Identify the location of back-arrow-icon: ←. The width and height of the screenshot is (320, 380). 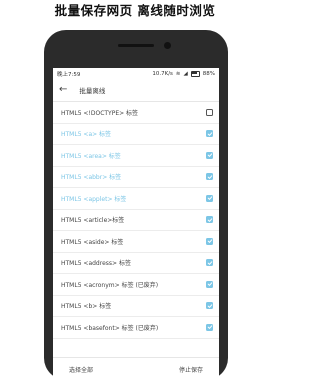
(63, 90).